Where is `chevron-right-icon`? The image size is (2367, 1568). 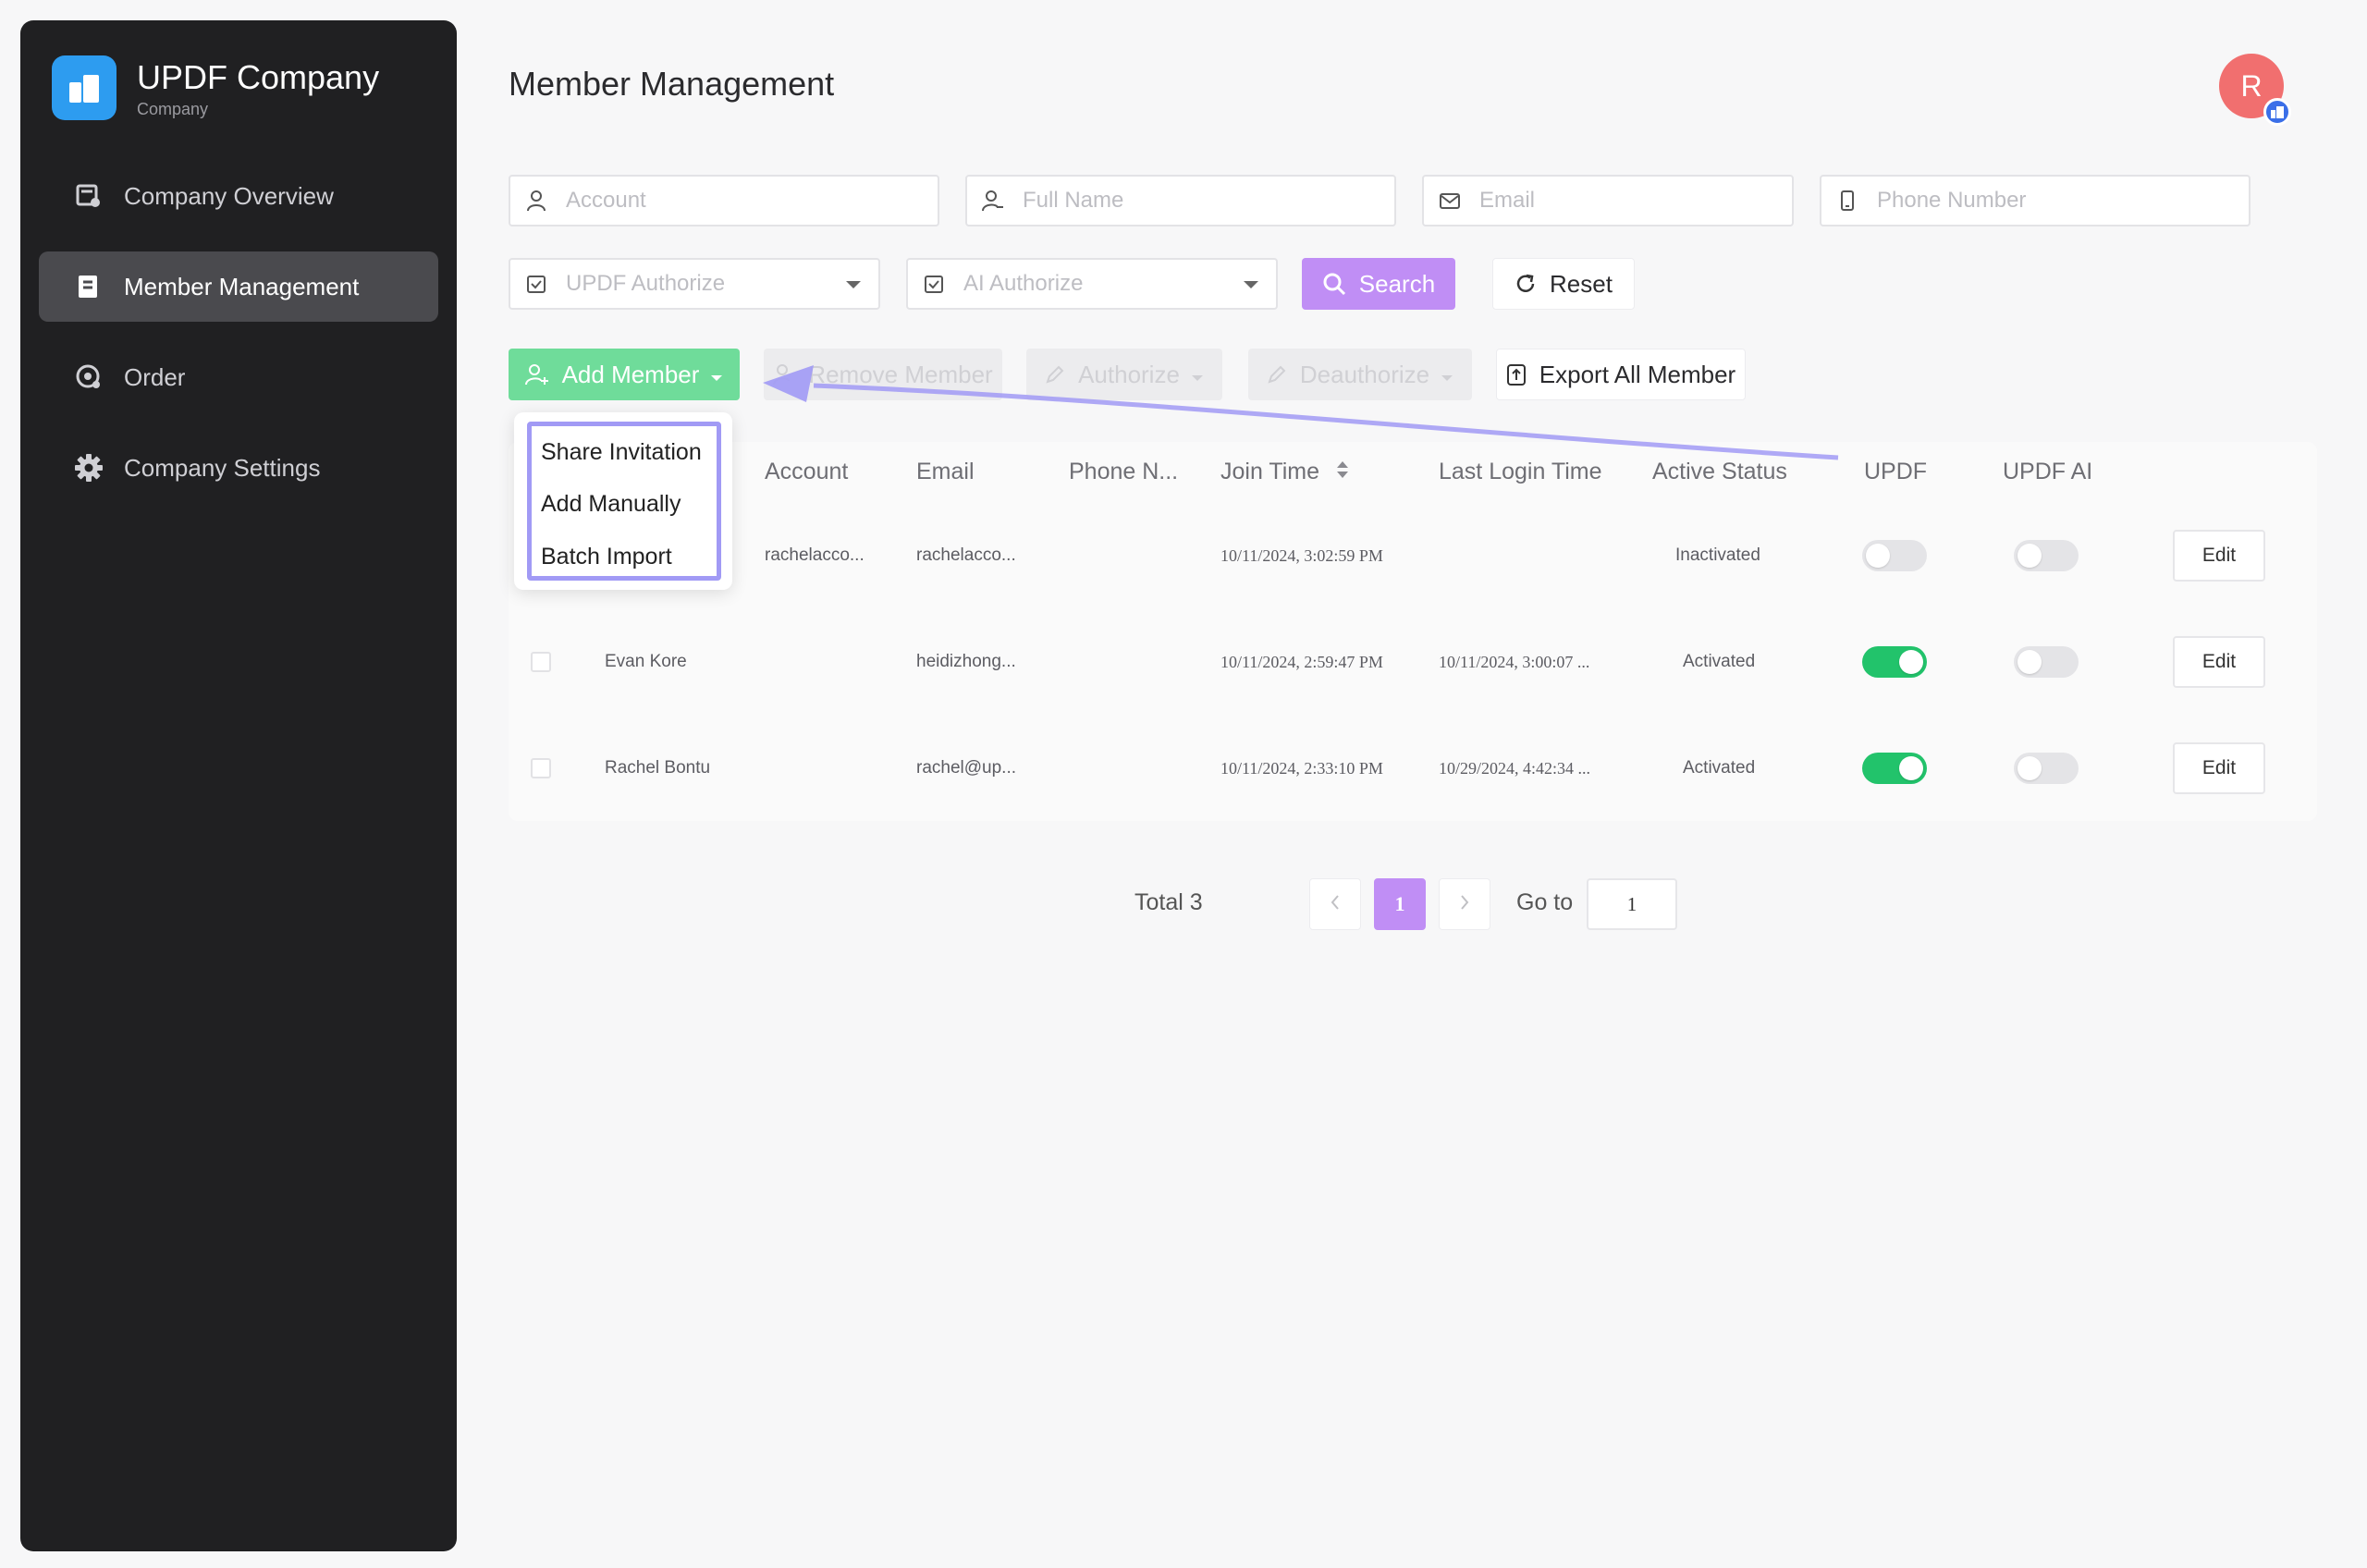 chevron-right-icon is located at coordinates (1464, 904).